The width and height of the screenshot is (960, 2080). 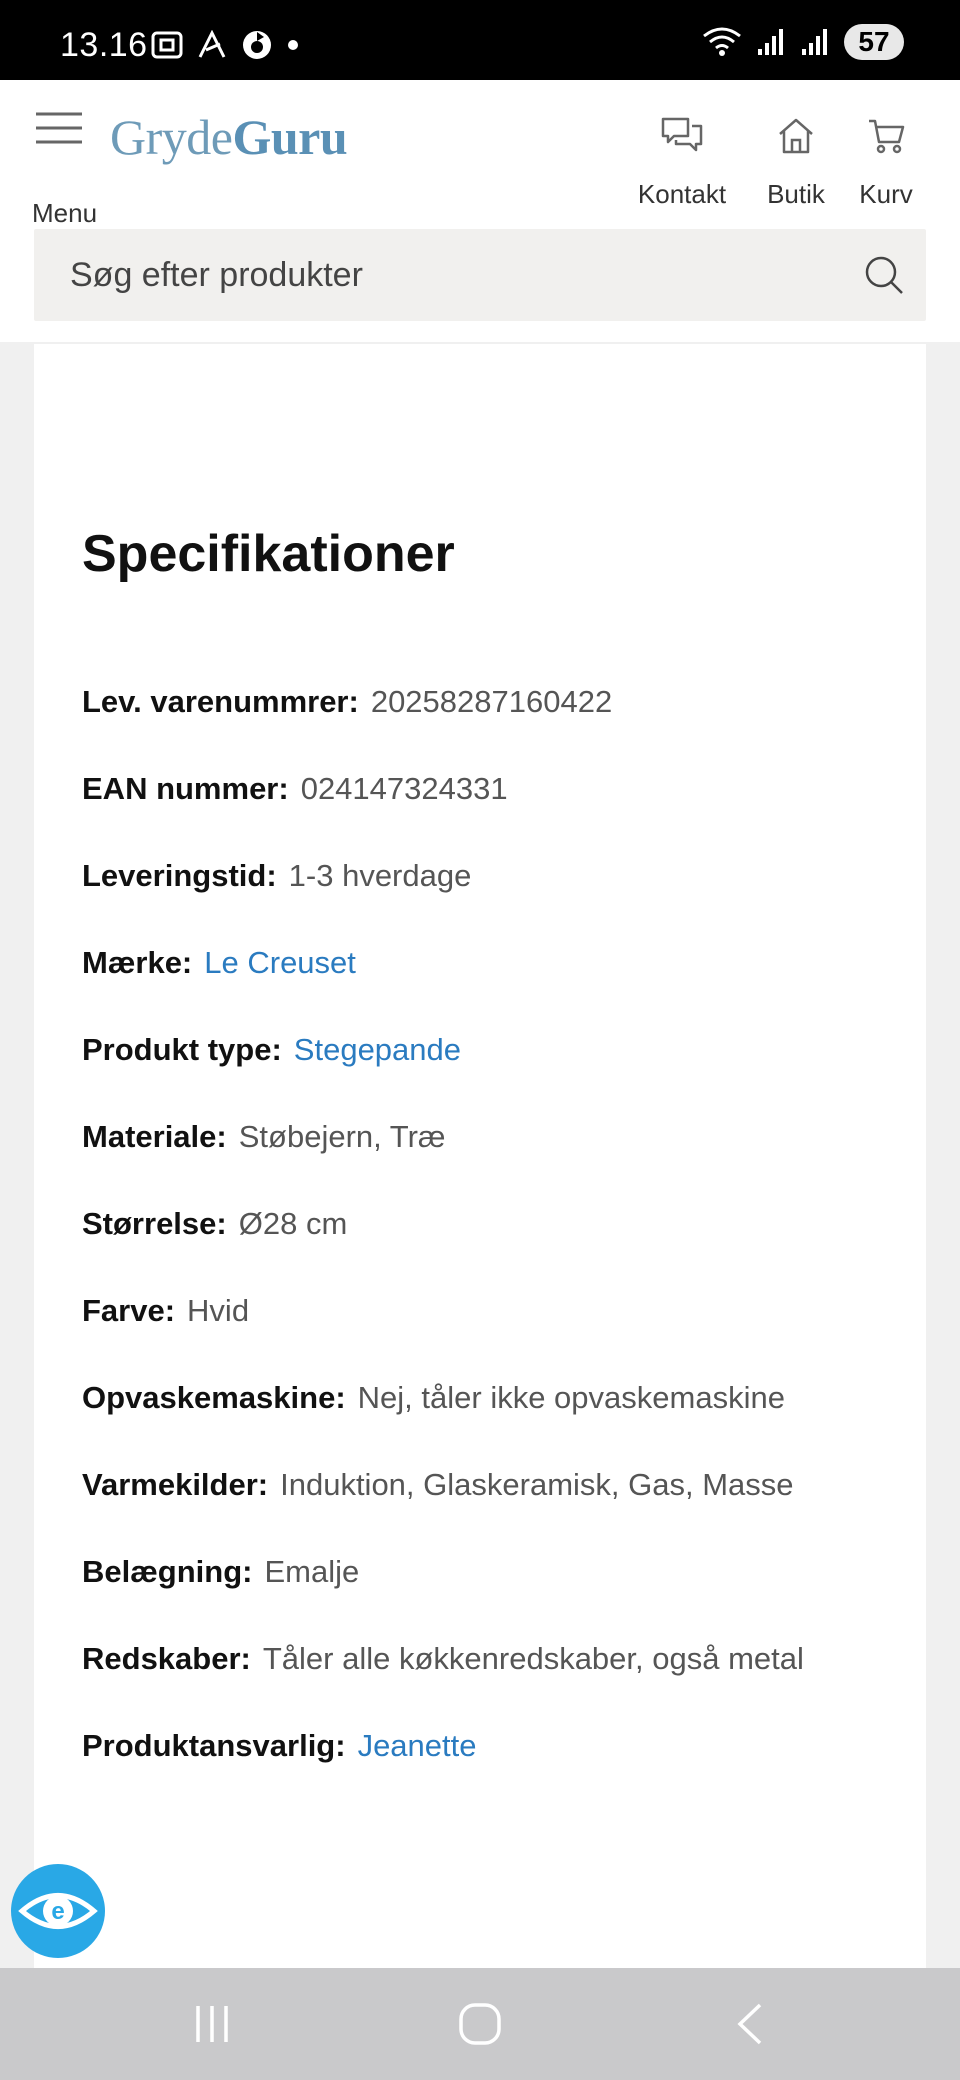 I want to click on svg-text: e, so click(x=57, y=1911).